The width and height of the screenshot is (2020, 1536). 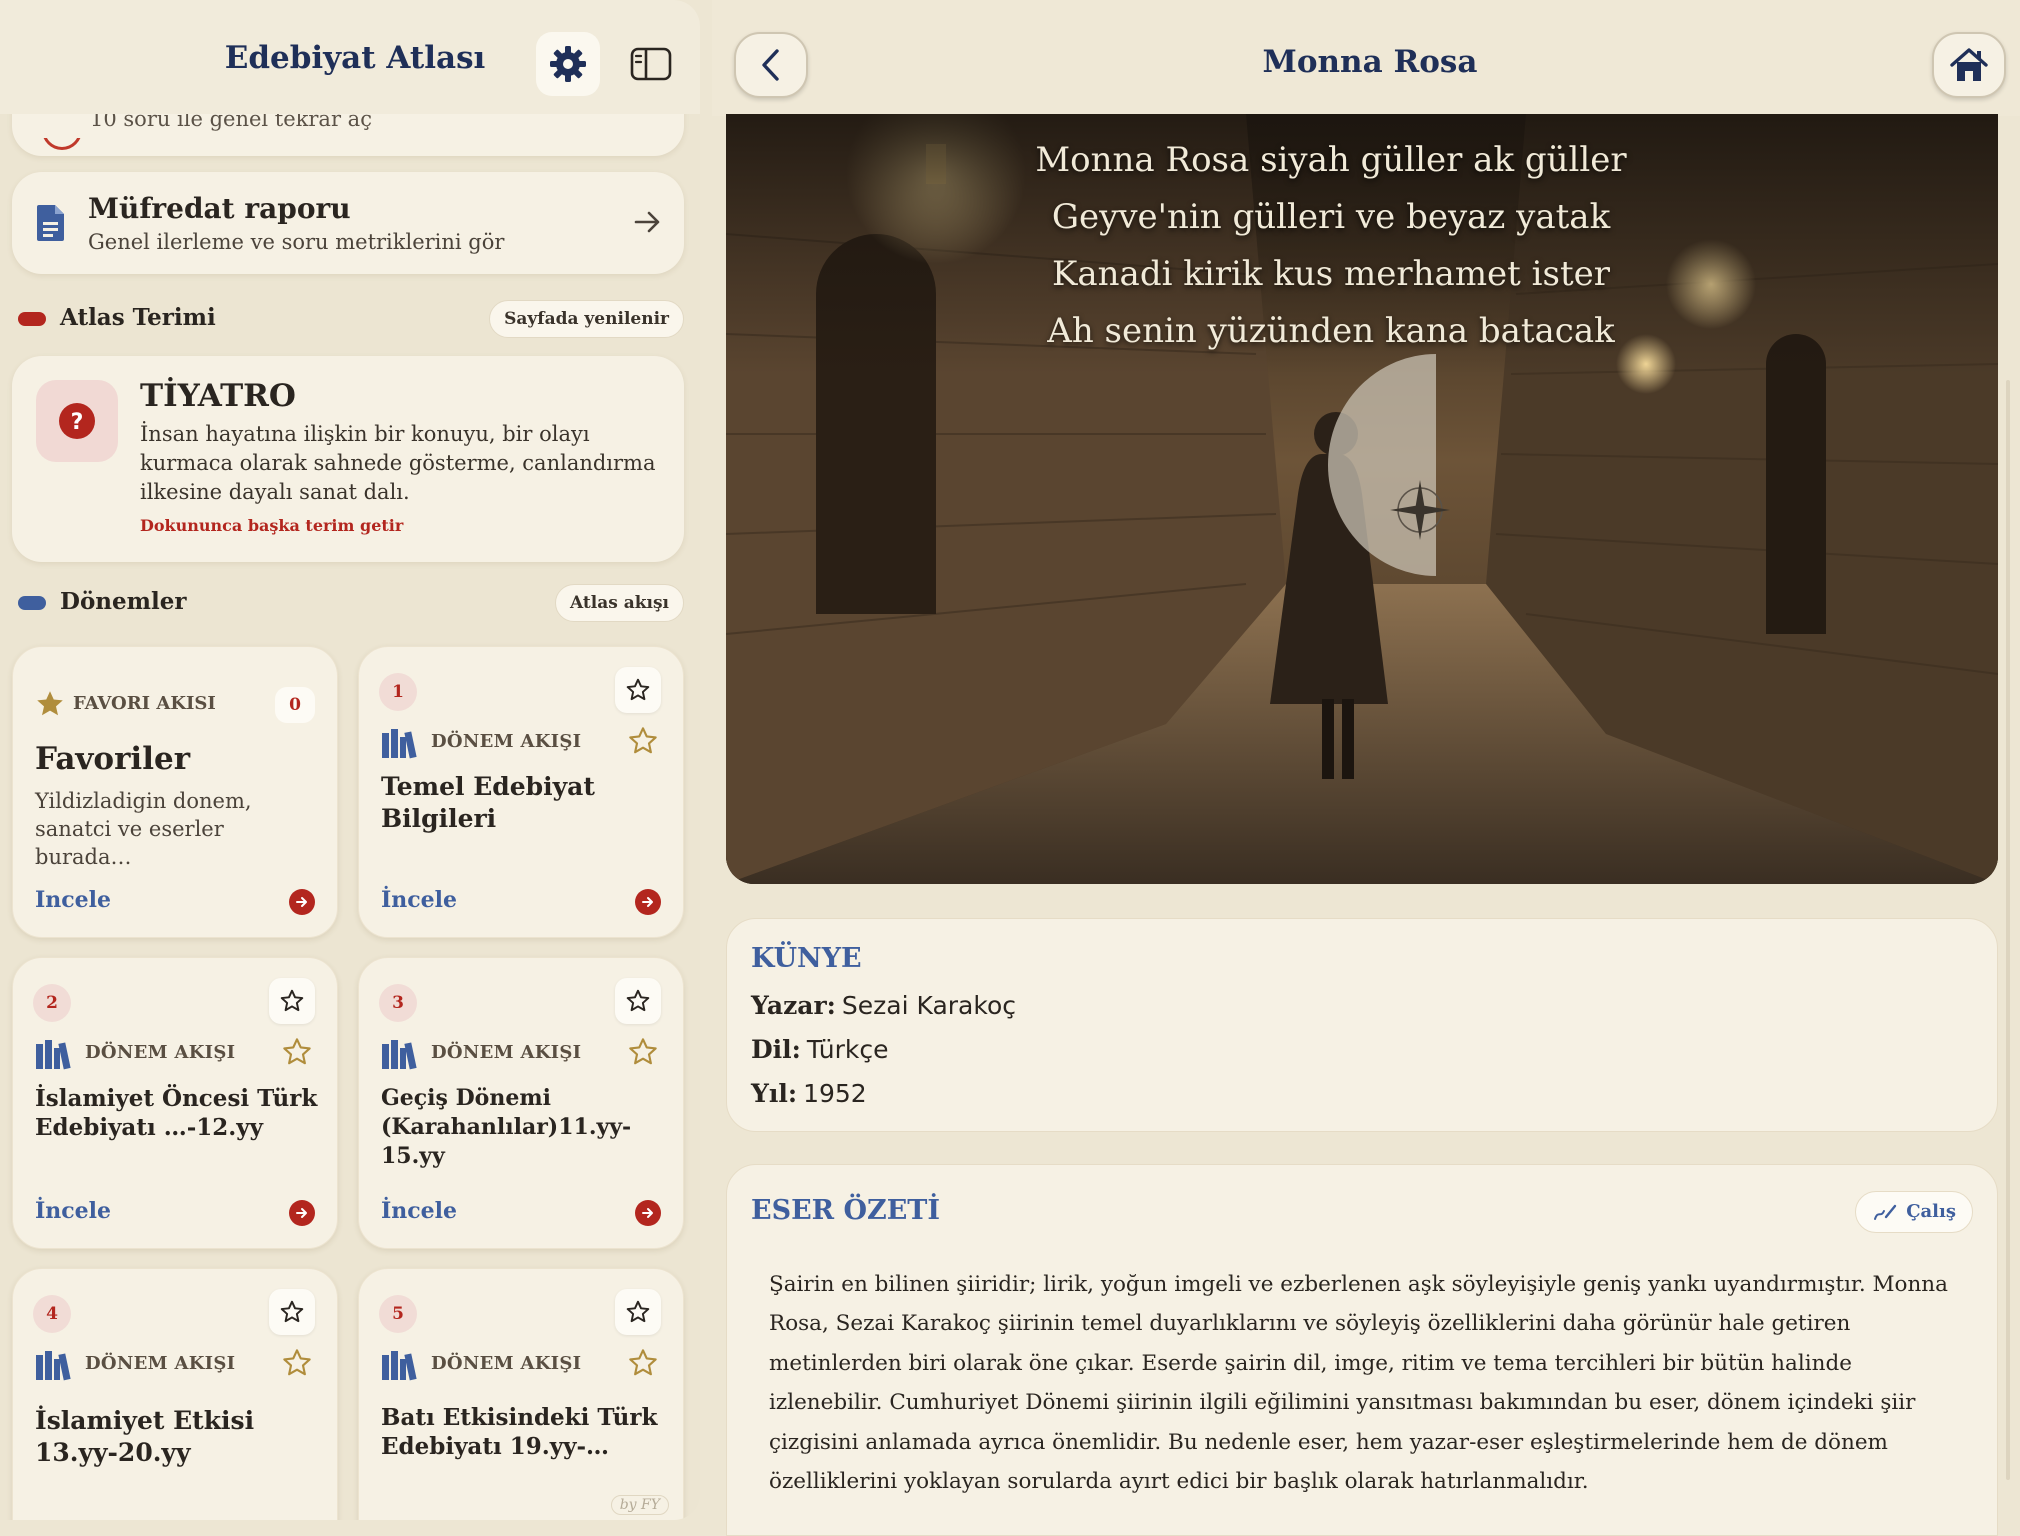 I want to click on star-icon, so click(x=50, y=703).